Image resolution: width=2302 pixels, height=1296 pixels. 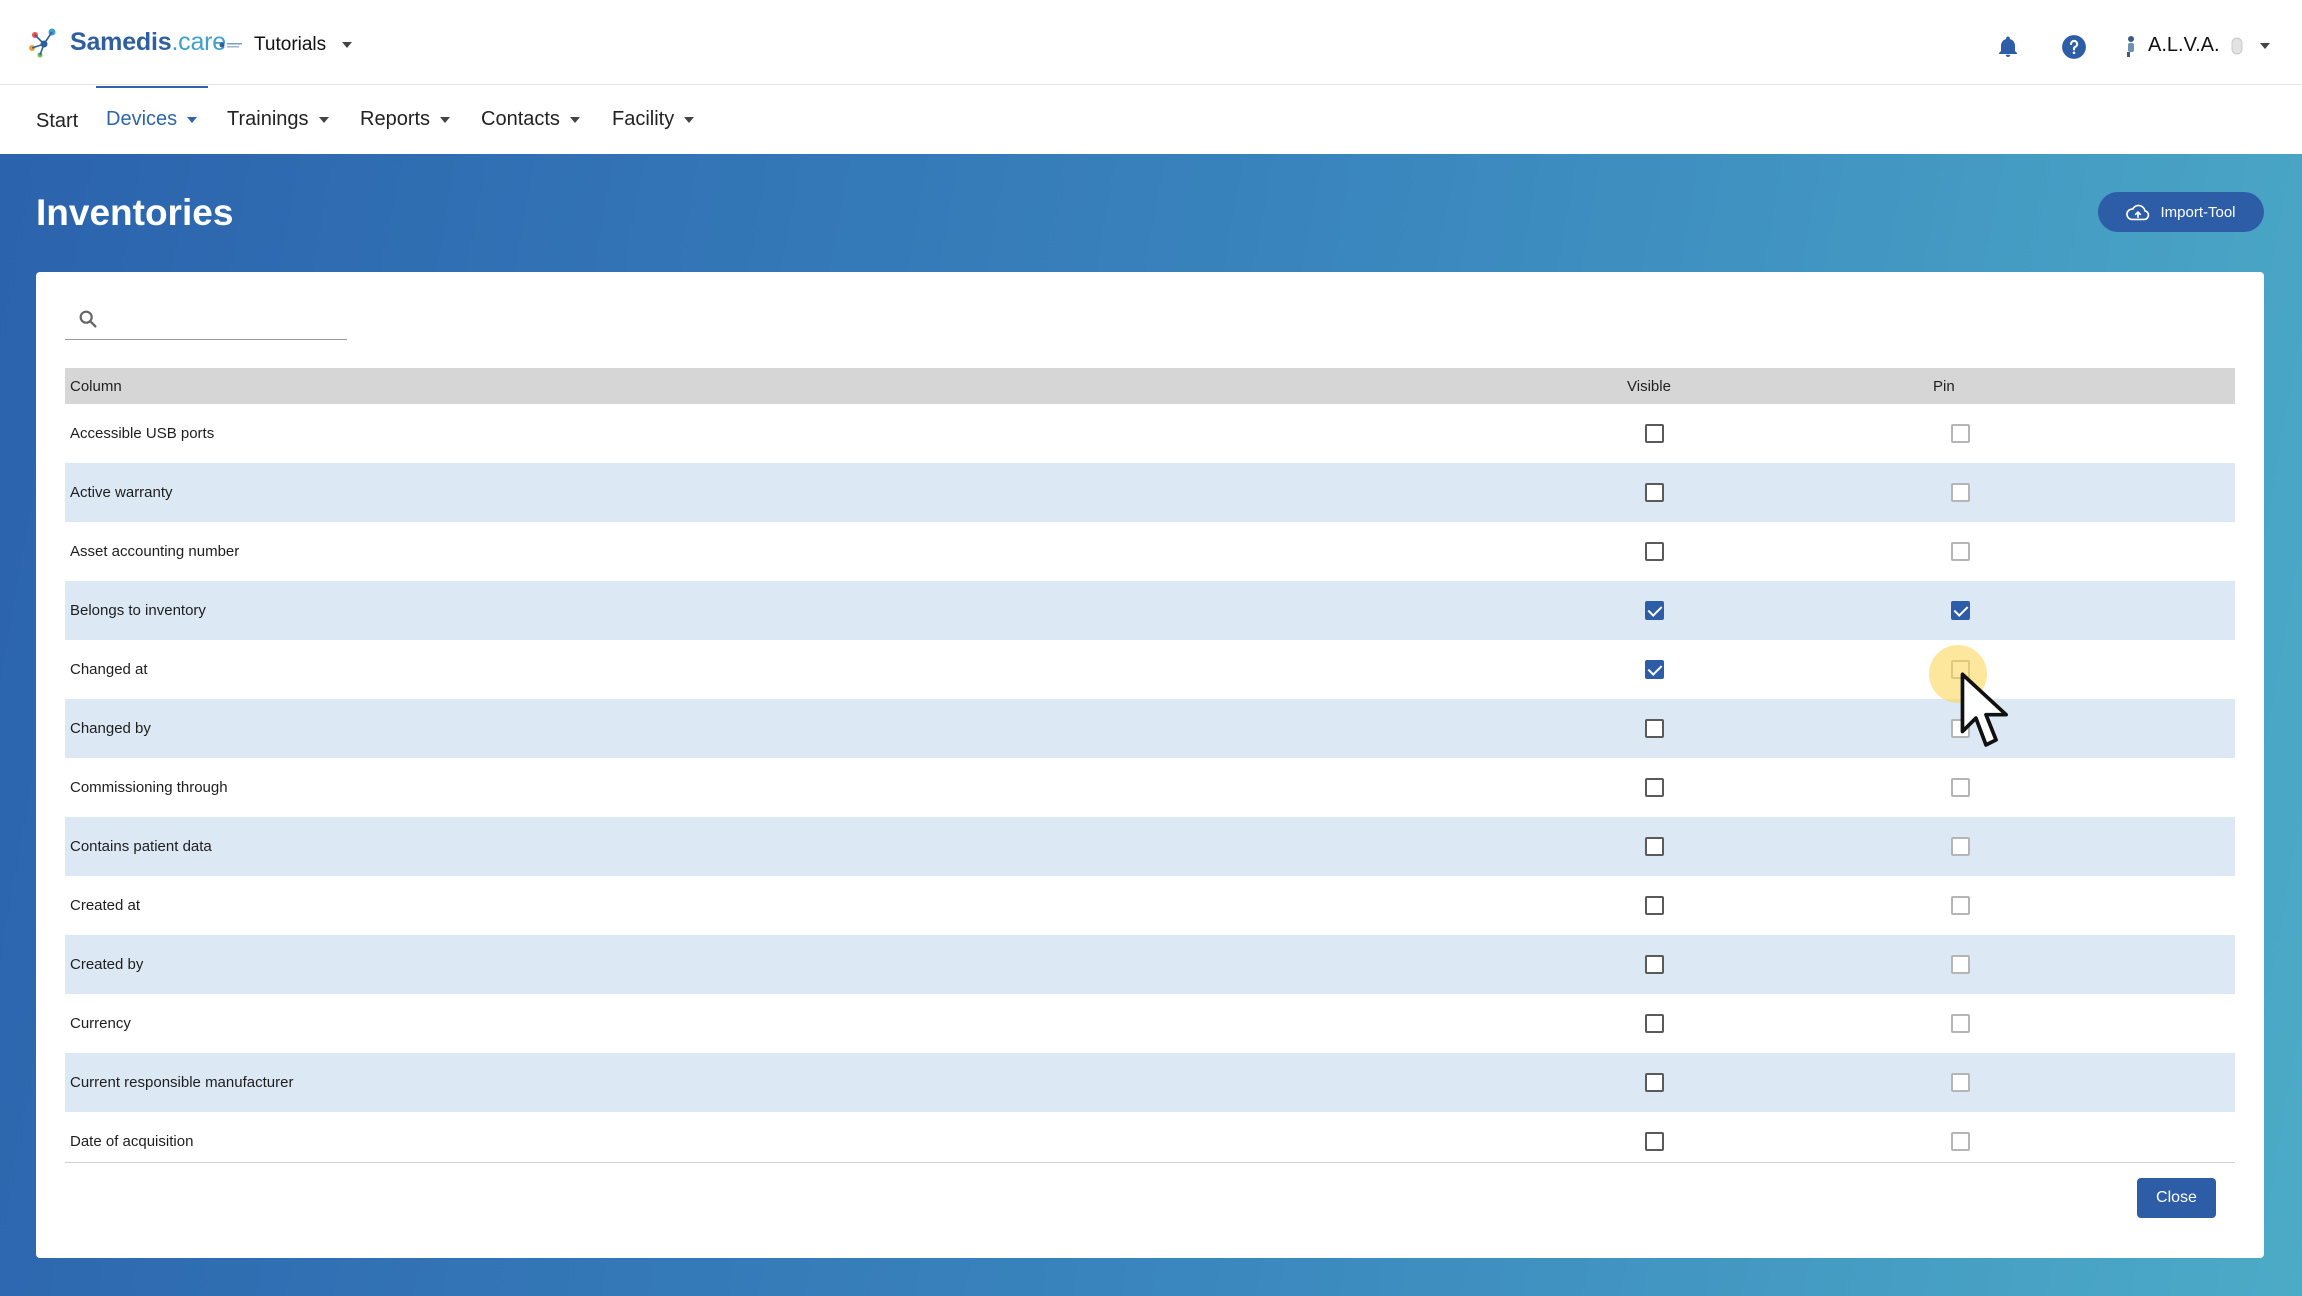 I want to click on table-row: Belongs to inventory, so click(x=1150, y=610).